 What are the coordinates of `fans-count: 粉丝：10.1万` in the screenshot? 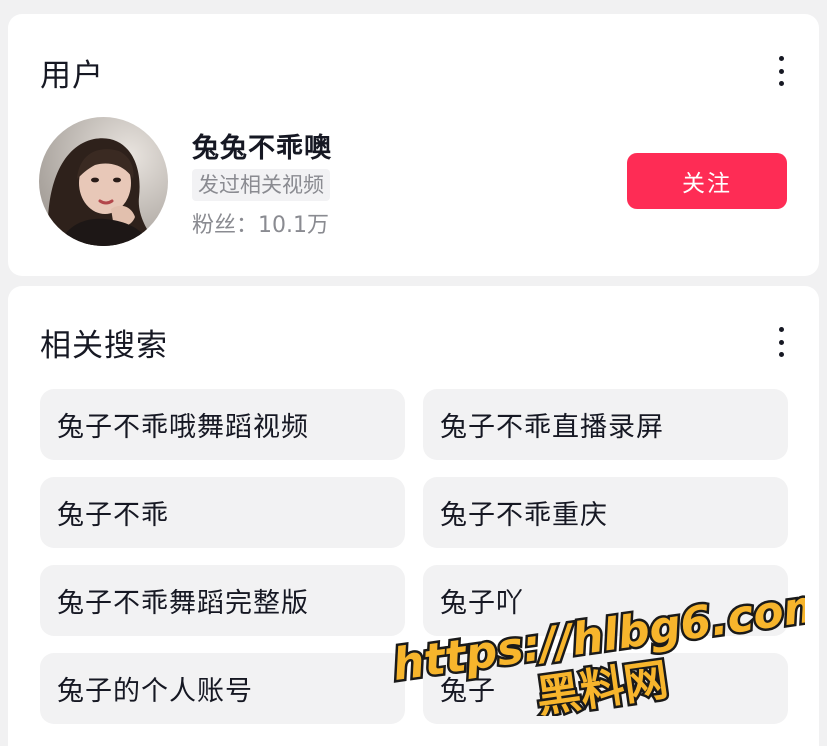 It's located at (260, 225).